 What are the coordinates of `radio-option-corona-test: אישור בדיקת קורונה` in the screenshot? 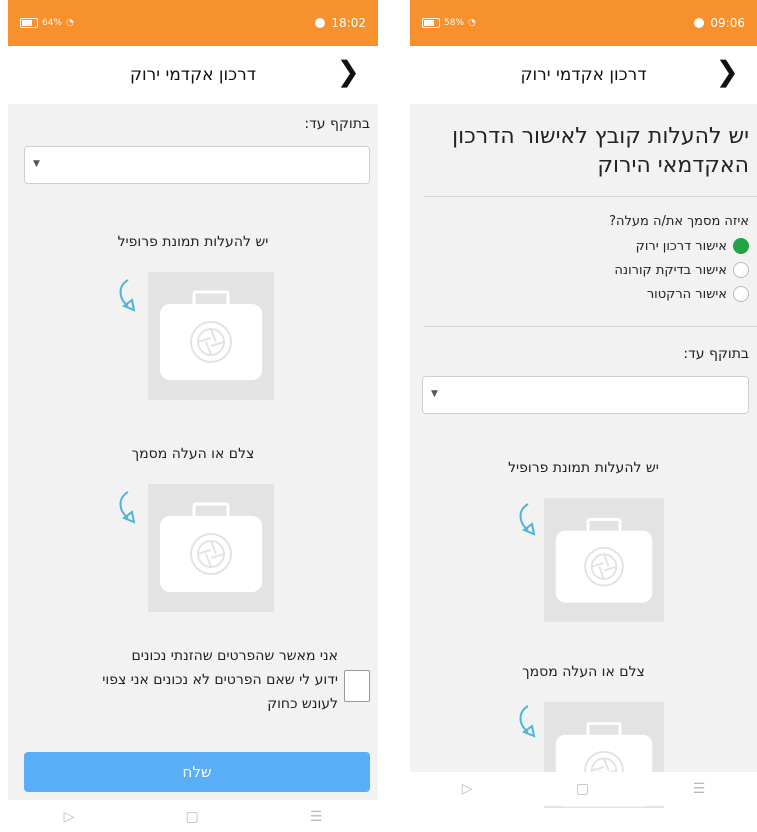 It's located at (681, 270).